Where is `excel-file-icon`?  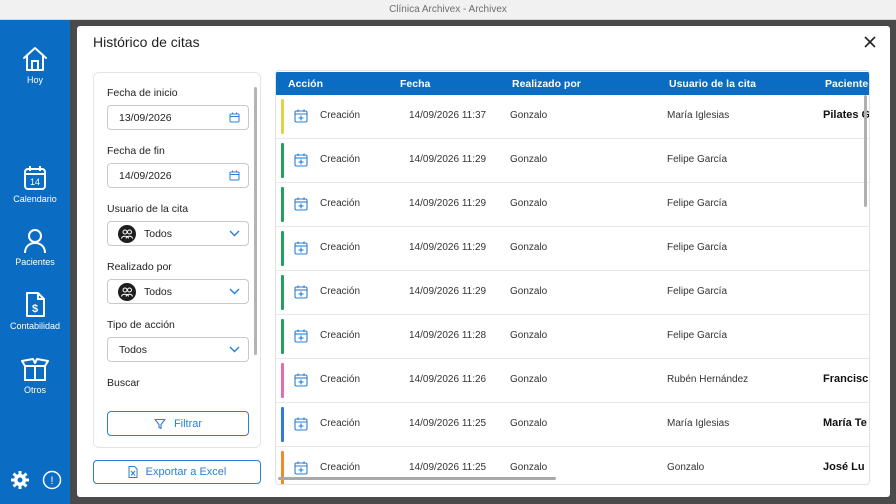 excel-file-icon is located at coordinates (133, 472).